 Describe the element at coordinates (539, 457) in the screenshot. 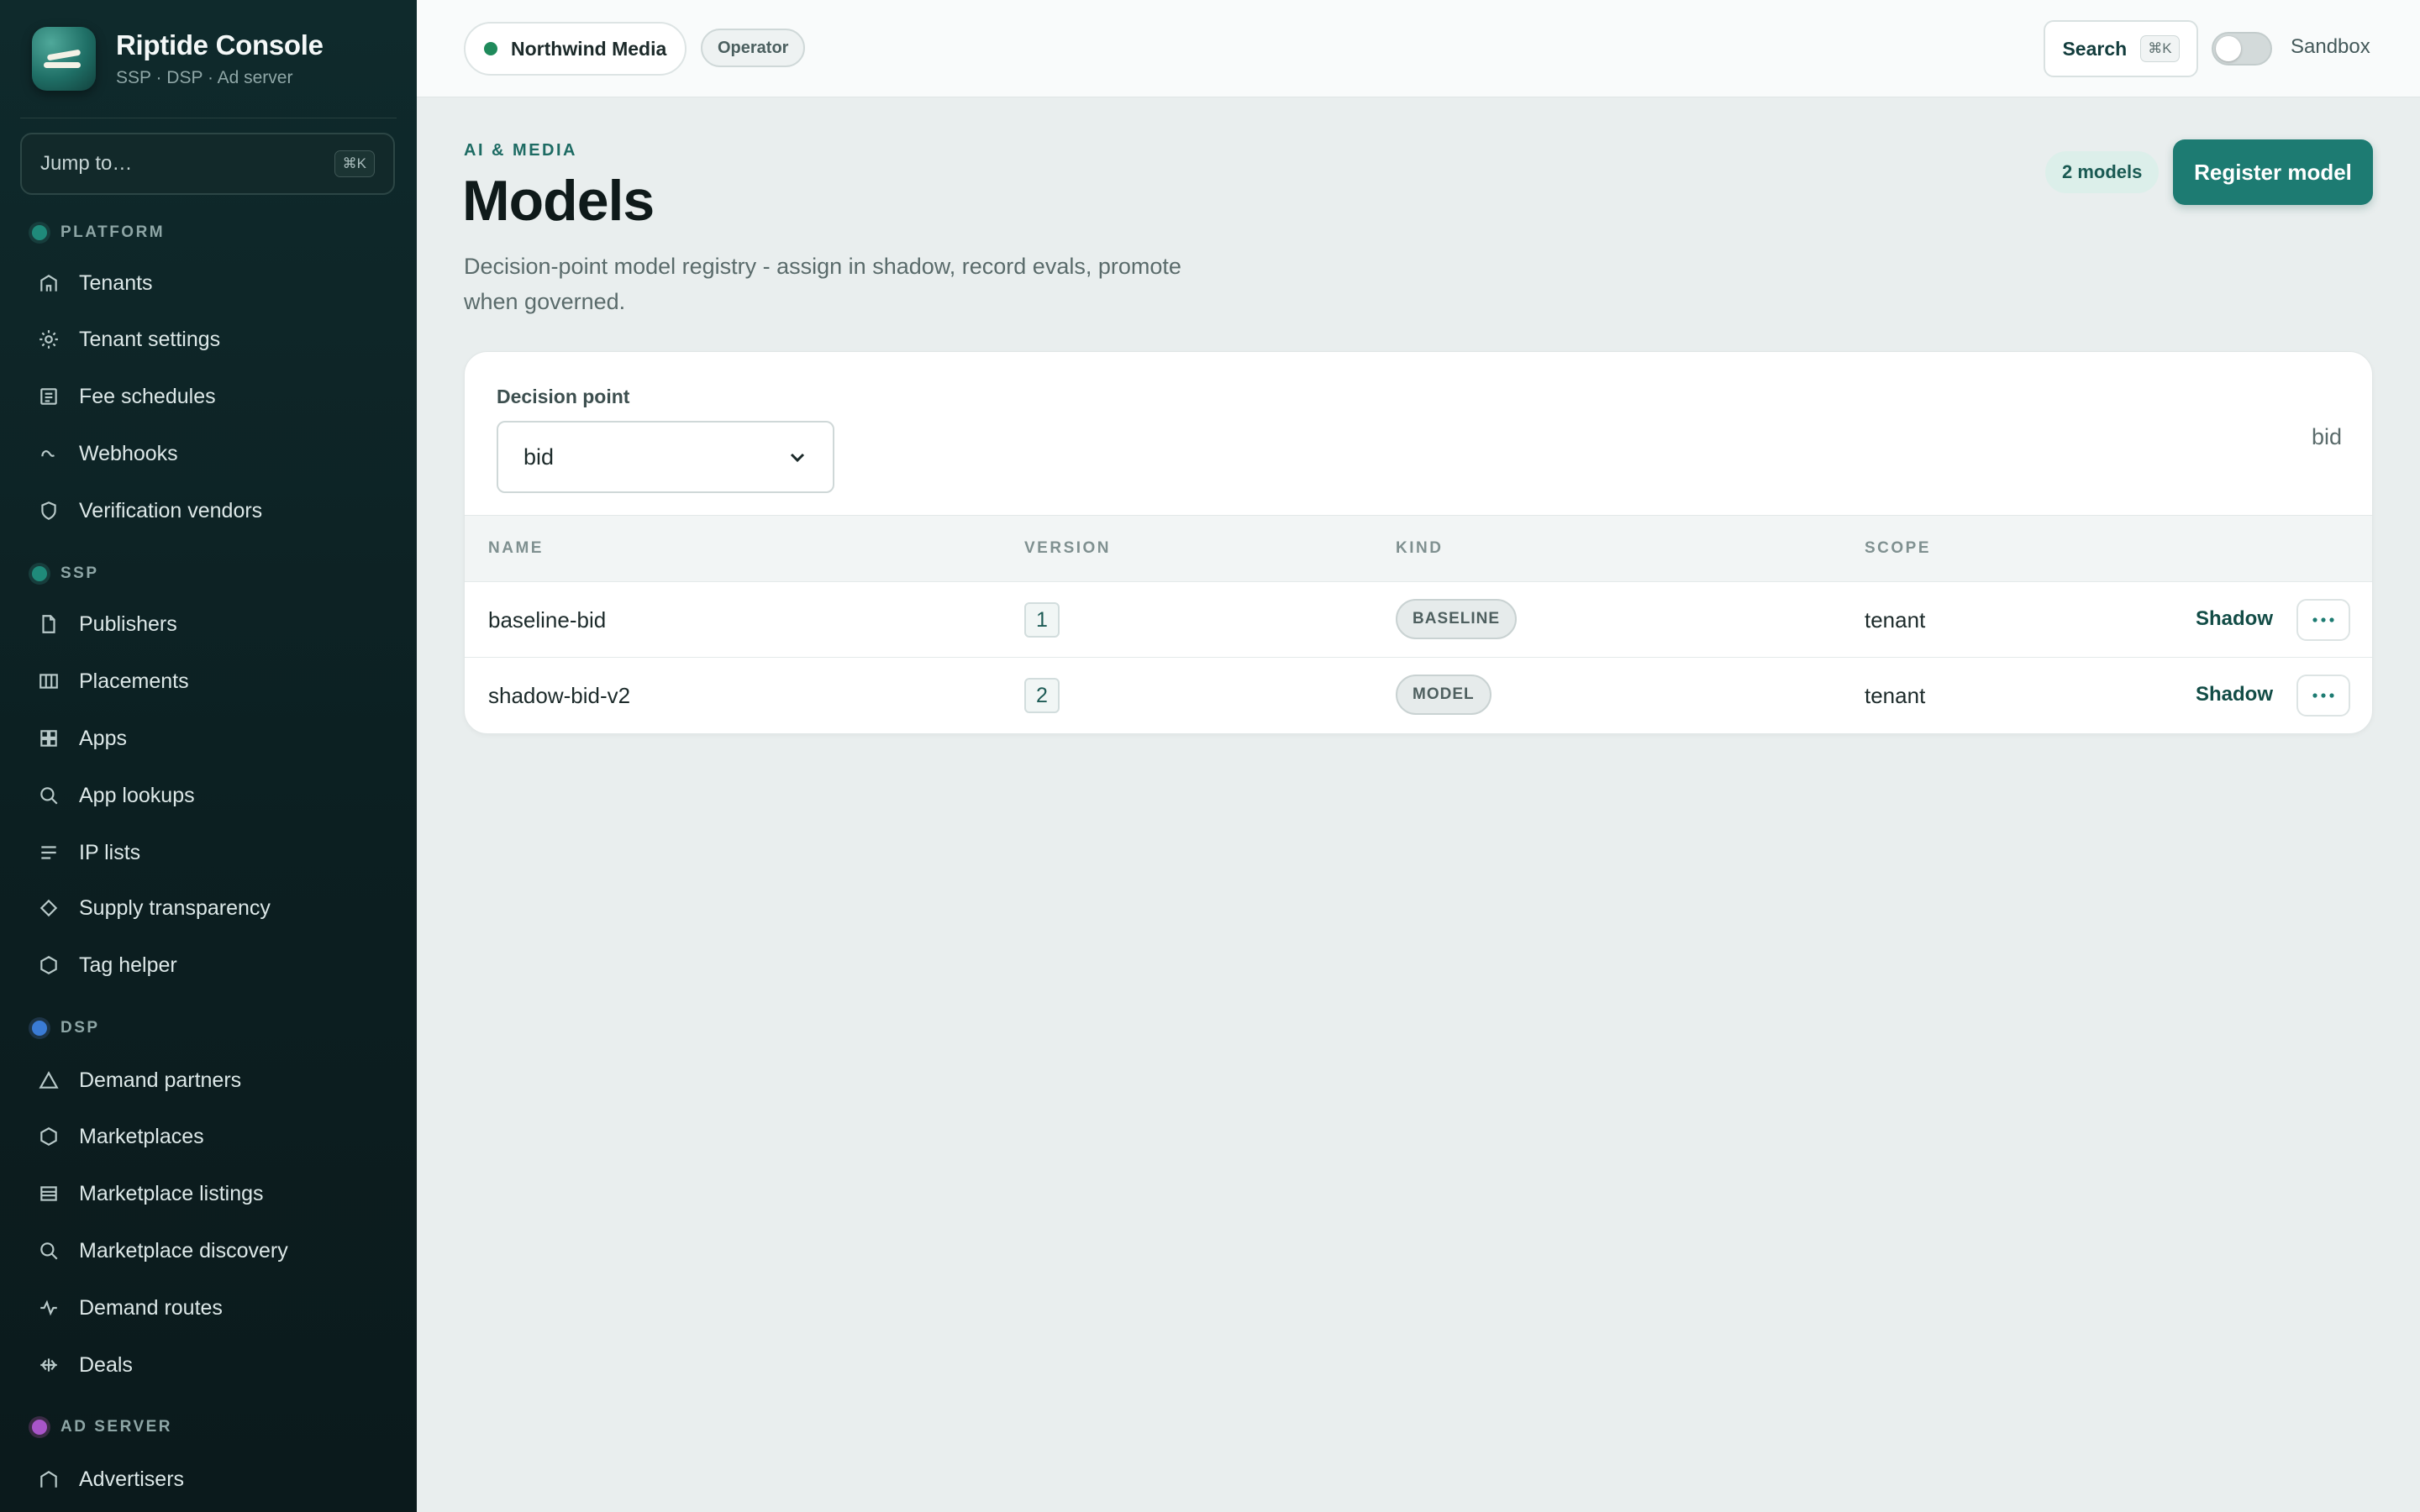

I see `decision-point-value: bid` at that location.